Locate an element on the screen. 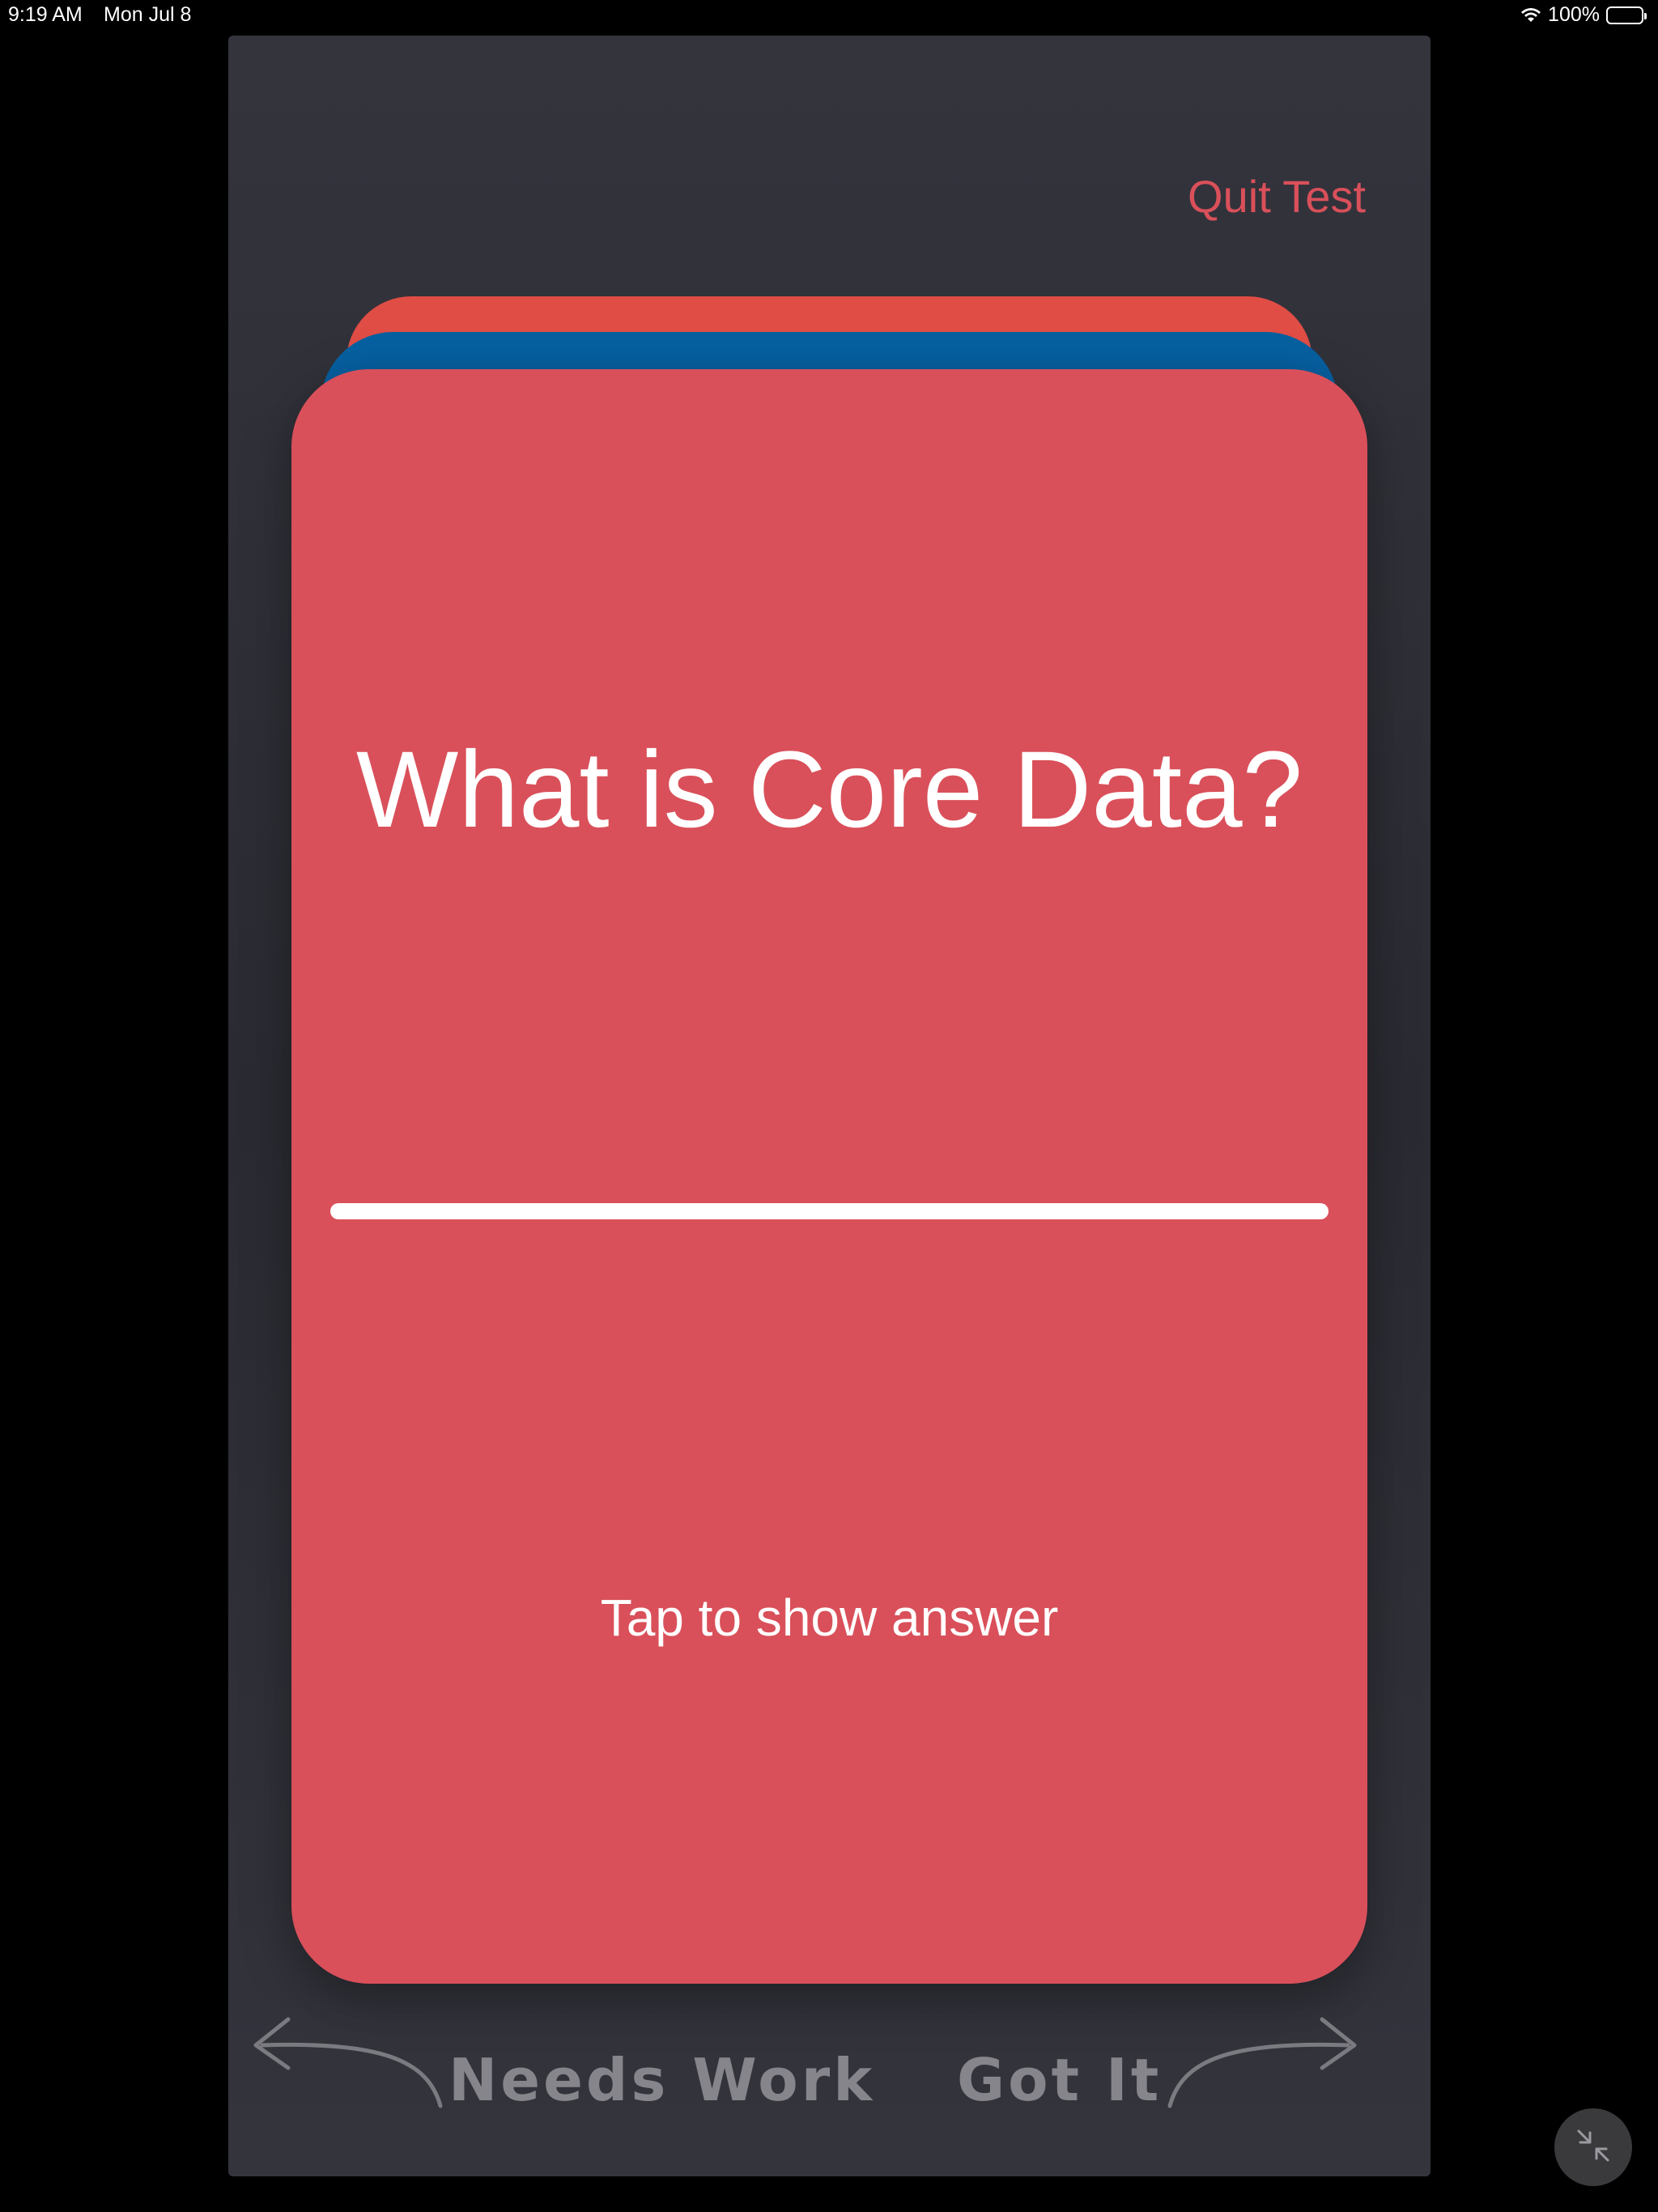  status-date: Mon Jul 8 is located at coordinates (148, 14).